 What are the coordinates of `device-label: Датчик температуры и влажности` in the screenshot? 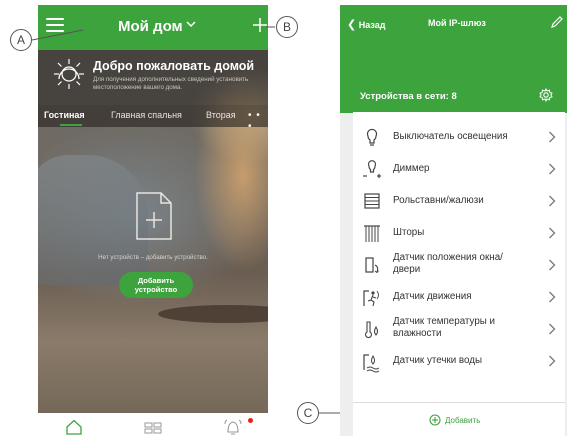 It's located at (444, 327).